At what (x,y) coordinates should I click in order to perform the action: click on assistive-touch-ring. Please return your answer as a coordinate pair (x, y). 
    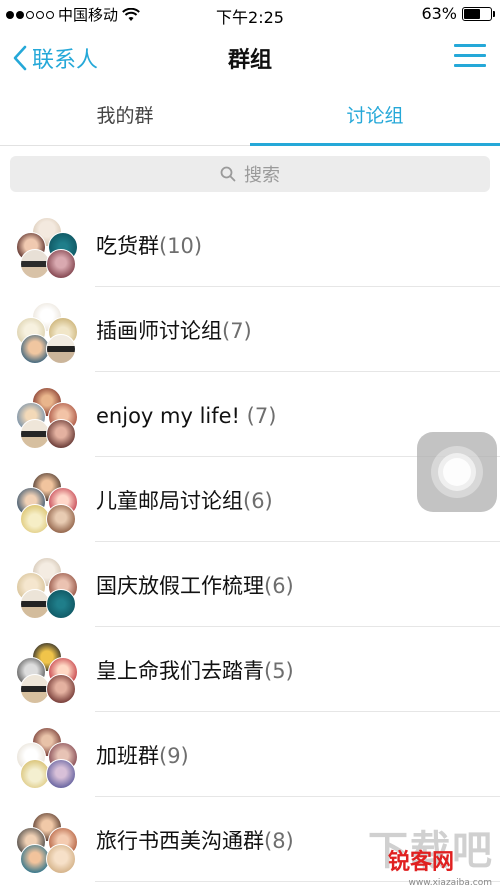
    Looking at the image, I should click on (457, 472).